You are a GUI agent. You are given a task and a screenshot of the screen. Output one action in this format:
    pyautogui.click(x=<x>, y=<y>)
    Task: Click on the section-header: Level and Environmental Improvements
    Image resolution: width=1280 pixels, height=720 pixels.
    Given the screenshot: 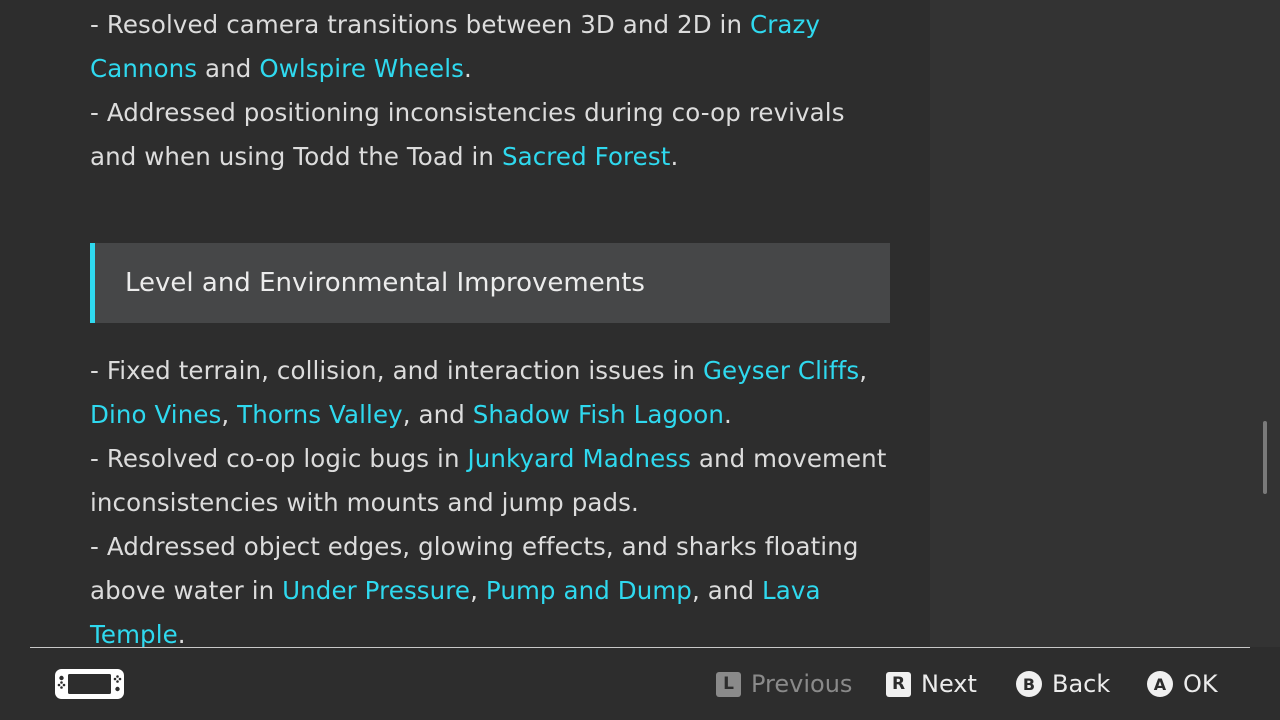 What is the action you would take?
    pyautogui.click(x=490, y=283)
    